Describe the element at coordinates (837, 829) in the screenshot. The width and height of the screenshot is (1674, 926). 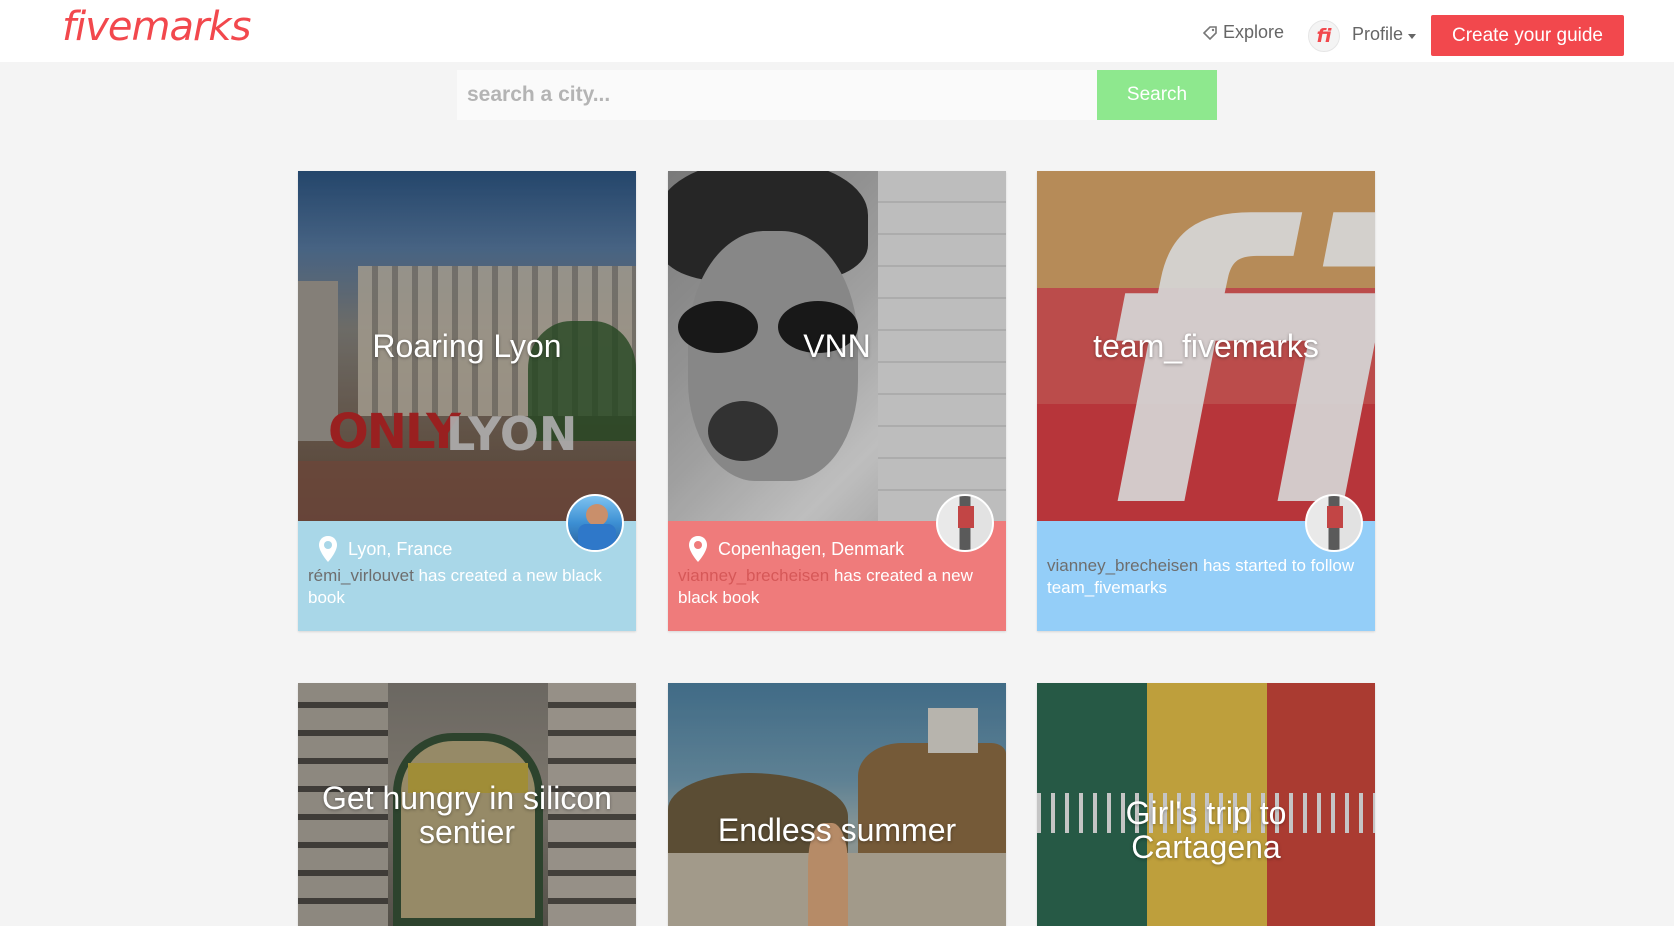
I see `card-title: Endless summer` at that location.